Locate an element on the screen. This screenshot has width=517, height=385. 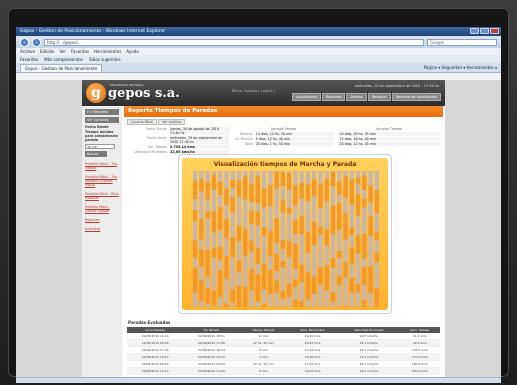
sidebar-label-fecha: Fecha Desde is located at coordinates (97, 127).